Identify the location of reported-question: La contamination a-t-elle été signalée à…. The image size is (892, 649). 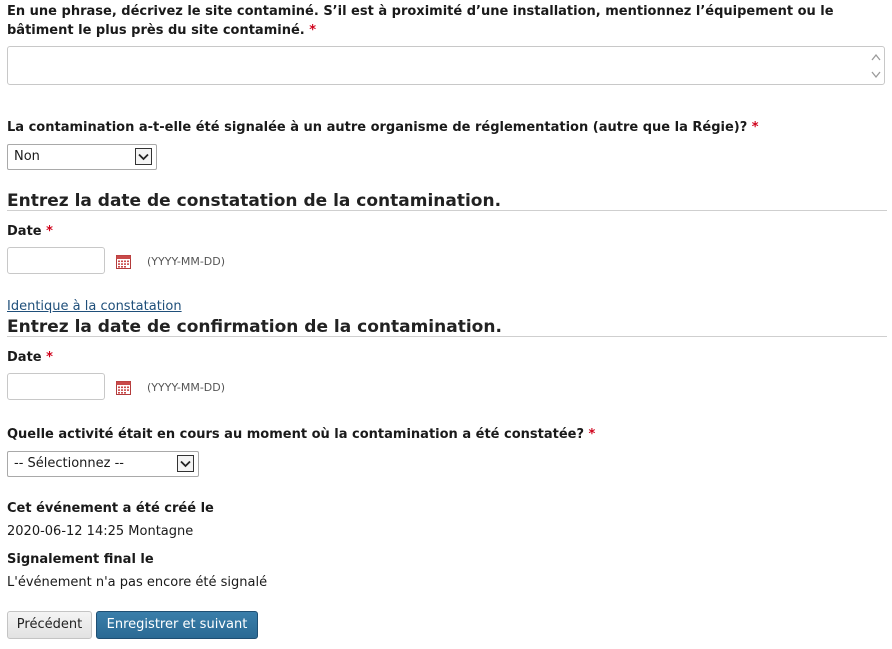
(383, 127).